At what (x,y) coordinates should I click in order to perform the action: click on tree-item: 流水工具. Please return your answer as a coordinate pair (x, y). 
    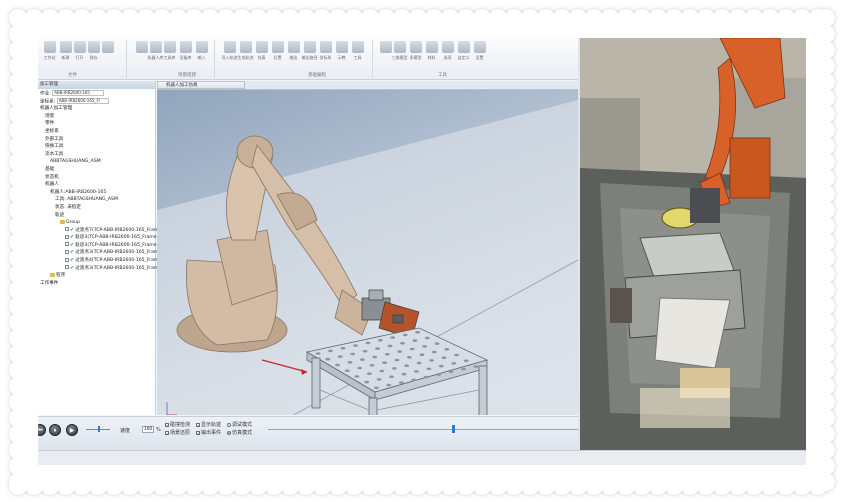
    Looking at the image, I should click on (96, 155).